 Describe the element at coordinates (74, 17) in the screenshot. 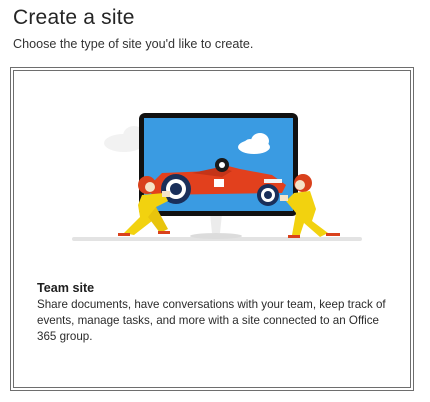

I see `page-title: Create a site` at that location.